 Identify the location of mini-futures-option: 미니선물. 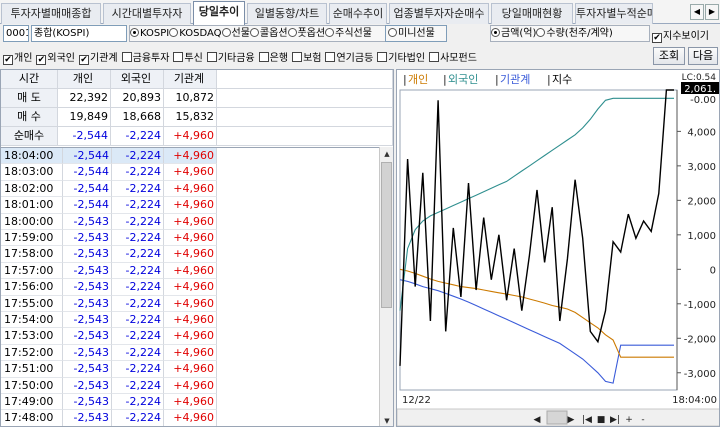
(416, 33).